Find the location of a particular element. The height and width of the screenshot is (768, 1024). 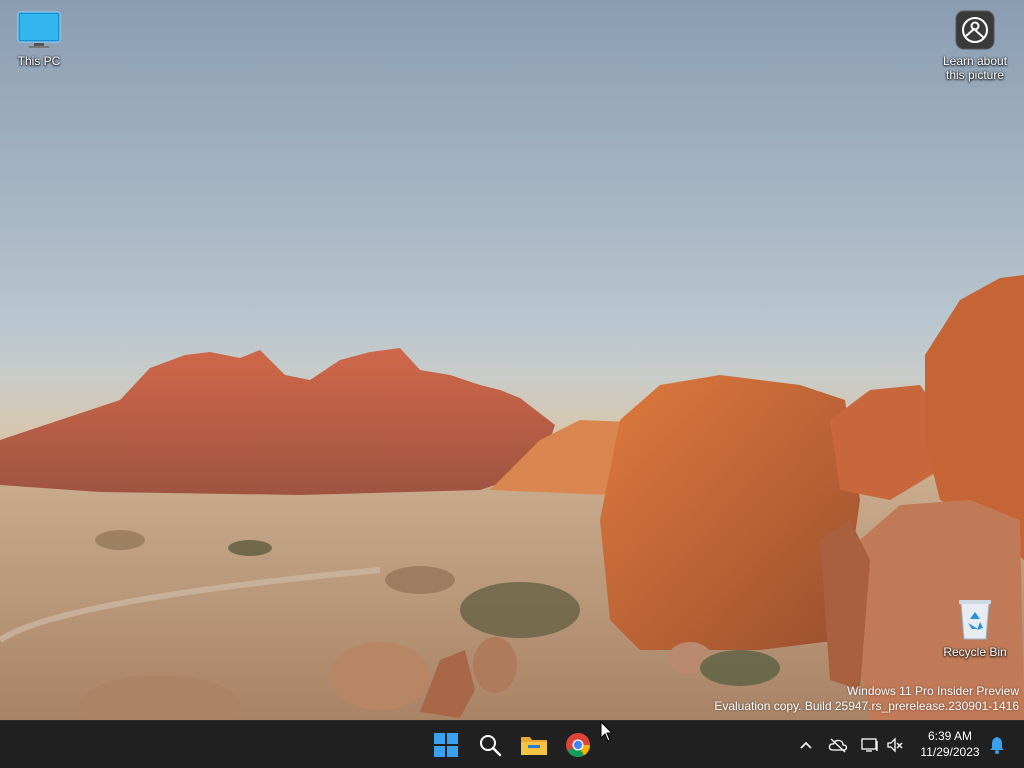

windows-start-icon is located at coordinates (446, 745).